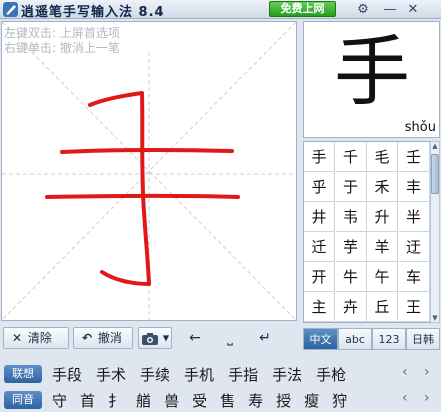 The width and height of the screenshot is (441, 412). Describe the element at coordinates (115, 400) in the screenshot. I see `homophone-char: 扌` at that location.